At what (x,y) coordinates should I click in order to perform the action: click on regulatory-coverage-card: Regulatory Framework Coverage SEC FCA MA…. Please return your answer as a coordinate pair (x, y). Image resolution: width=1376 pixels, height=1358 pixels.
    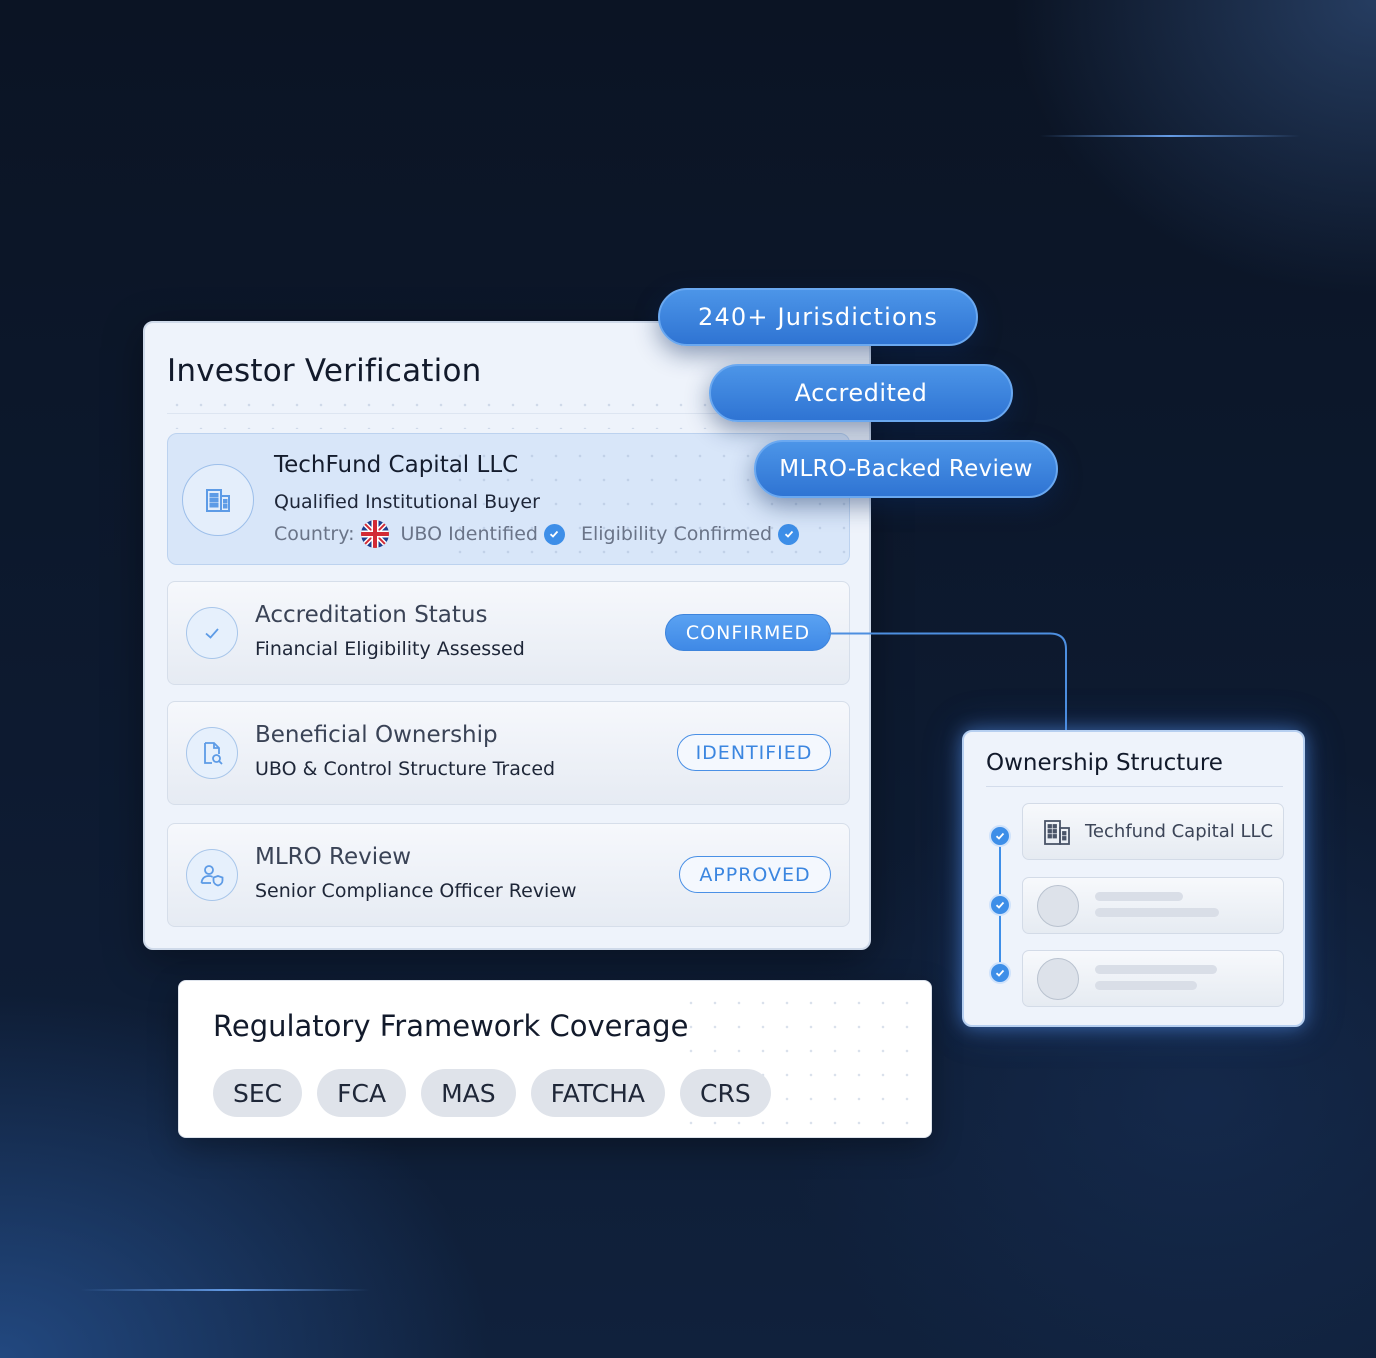
    Looking at the image, I should click on (555, 1059).